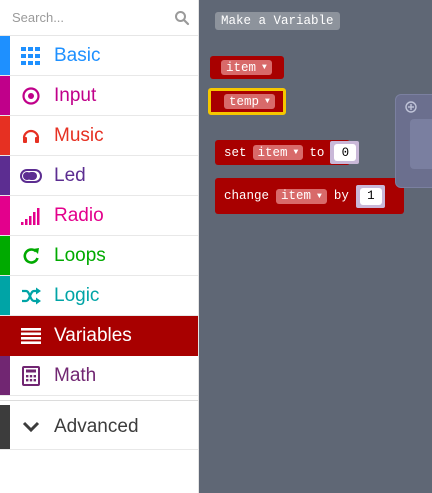 Image resolution: width=432 pixels, height=493 pixels. I want to click on change-value-input: 1, so click(370, 196).